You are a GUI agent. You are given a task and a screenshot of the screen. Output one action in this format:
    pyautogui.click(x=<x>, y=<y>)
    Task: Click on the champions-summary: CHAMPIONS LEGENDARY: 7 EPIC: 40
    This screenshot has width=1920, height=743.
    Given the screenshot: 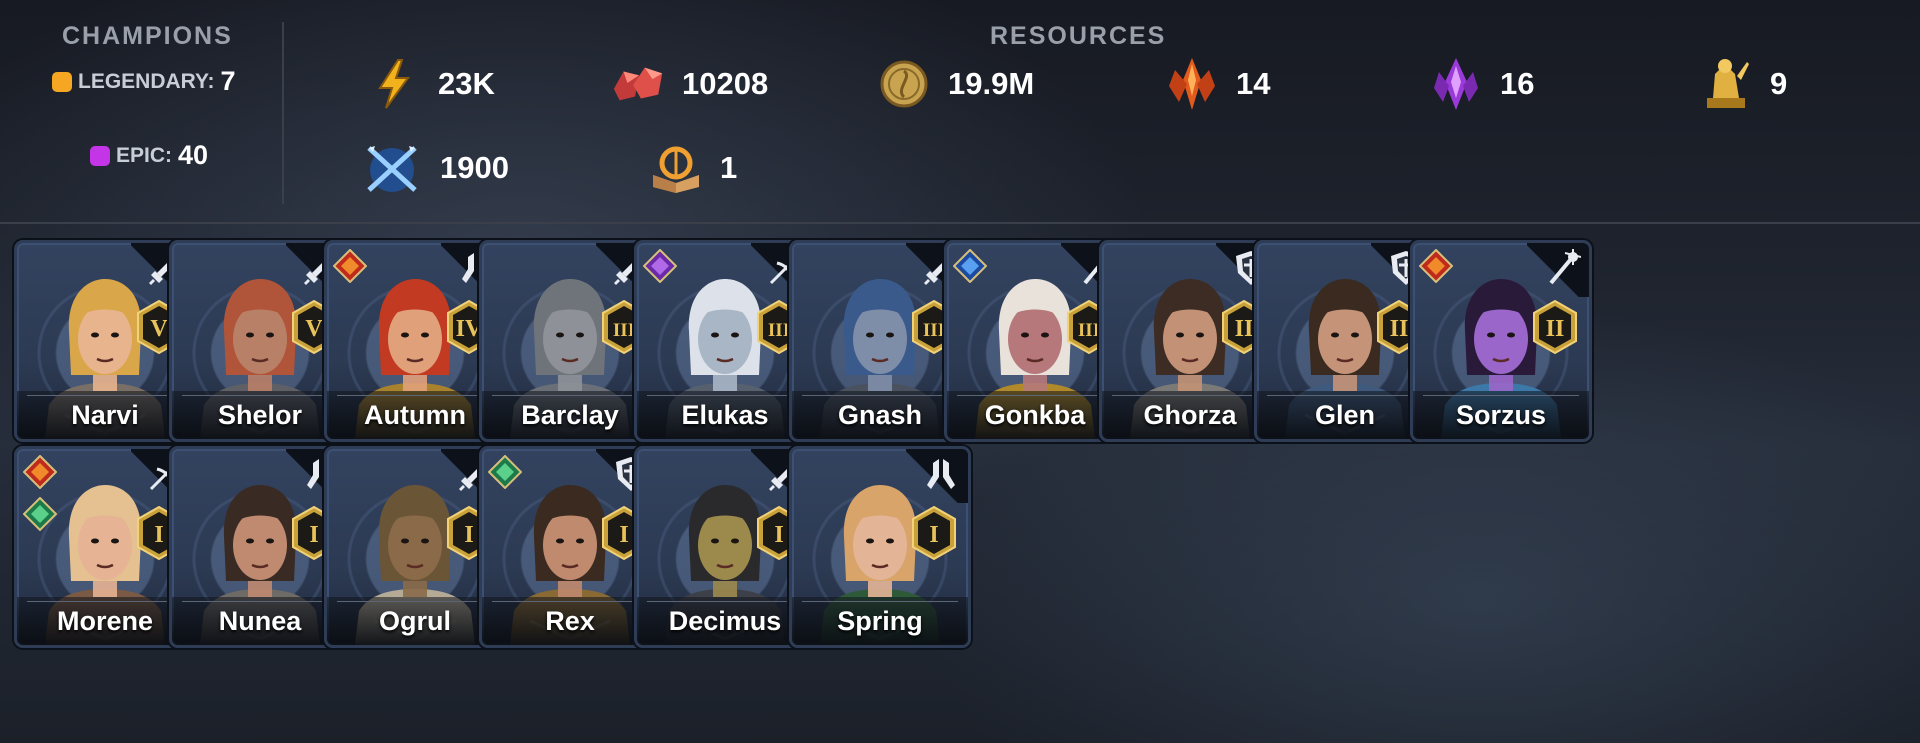 What is the action you would take?
    pyautogui.click(x=141, y=111)
    